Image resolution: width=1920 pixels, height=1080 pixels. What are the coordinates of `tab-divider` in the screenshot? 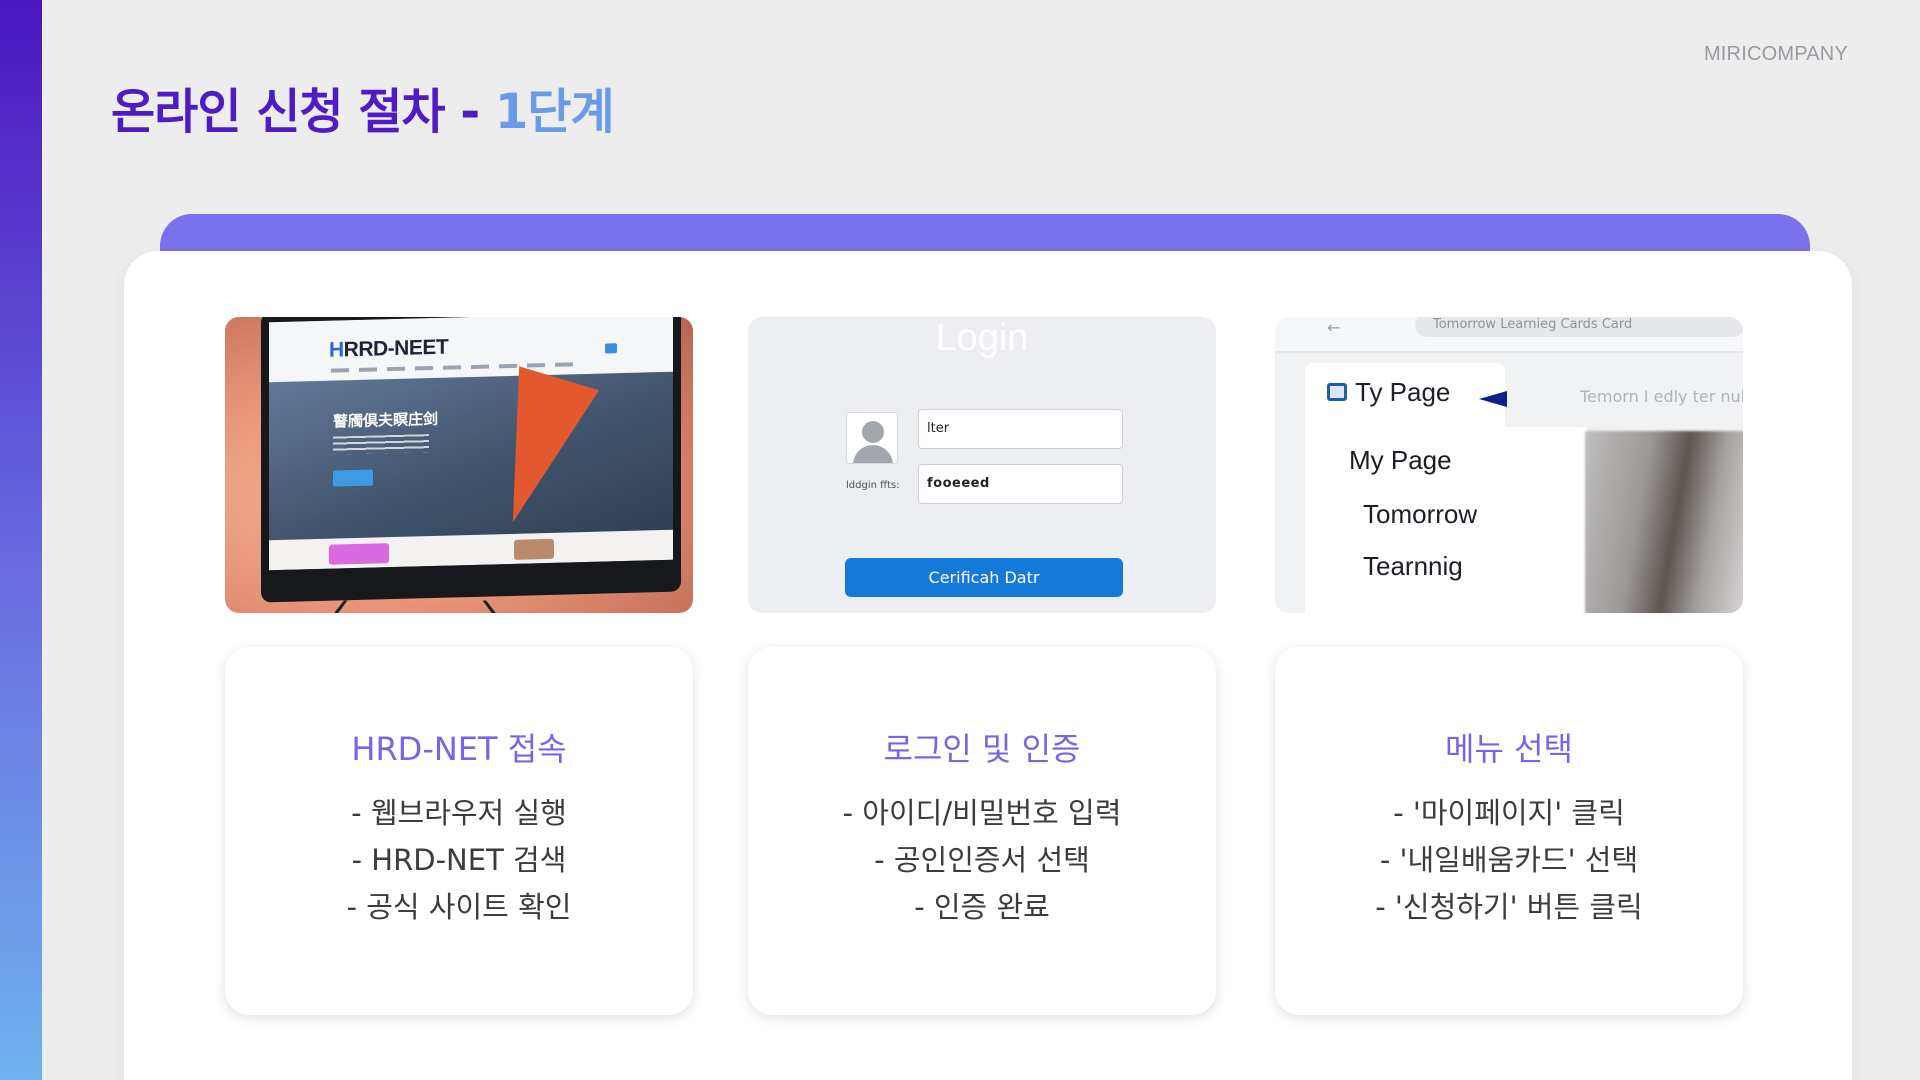 It's located at (1509, 352).